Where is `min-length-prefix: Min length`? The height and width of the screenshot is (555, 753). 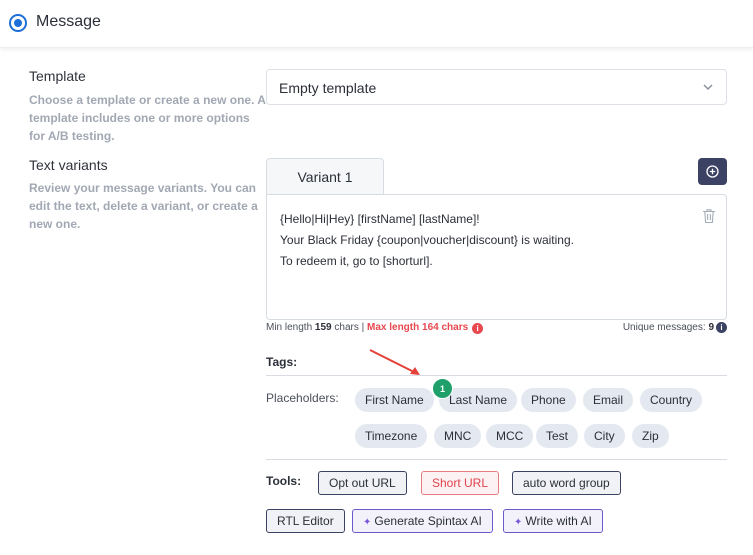
min-length-prefix: Min length is located at coordinates (290, 327).